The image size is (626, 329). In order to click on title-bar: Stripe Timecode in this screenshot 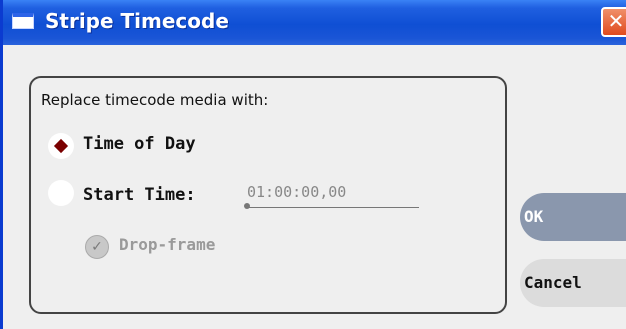, I will do `click(314, 22)`.